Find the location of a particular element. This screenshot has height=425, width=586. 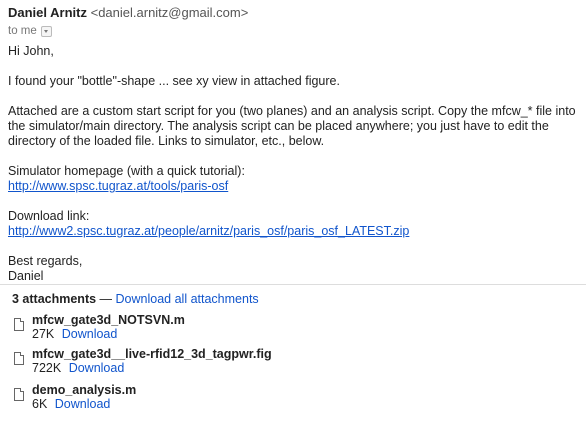

signoff: Best regards, Daniel is located at coordinates (293, 269).